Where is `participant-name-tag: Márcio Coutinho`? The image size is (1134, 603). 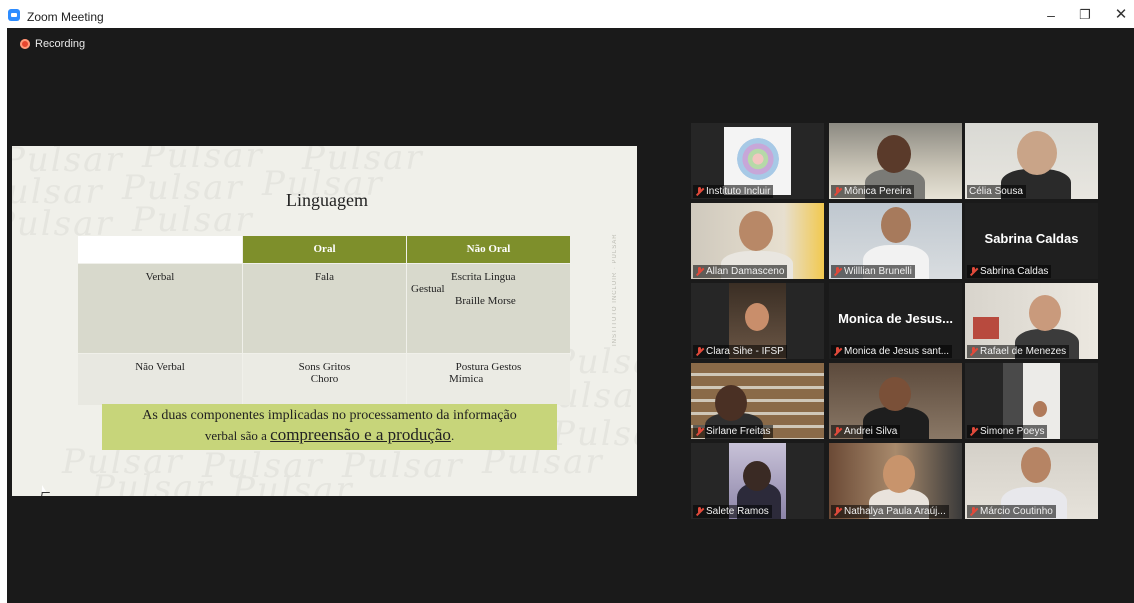
participant-name-tag: Márcio Coutinho is located at coordinates (1011, 511).